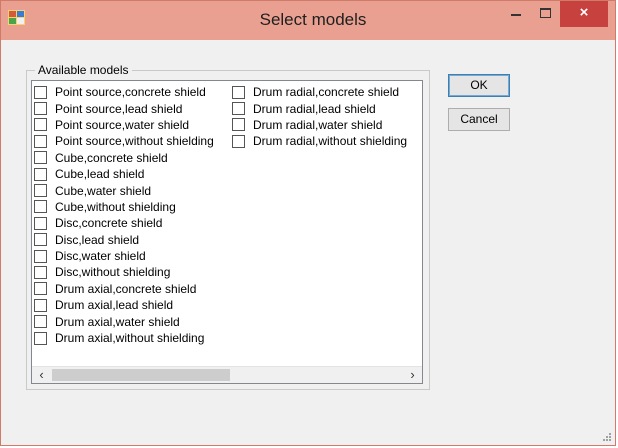  I want to click on list-item: Point source,lead shield, so click(124, 108).